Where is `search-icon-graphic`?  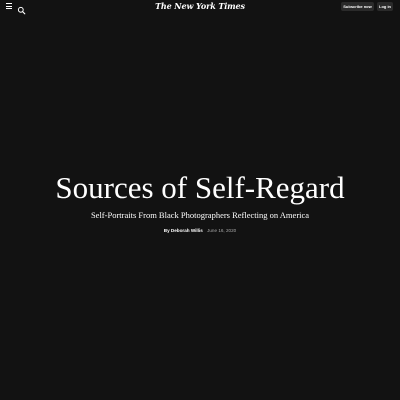 search-icon-graphic is located at coordinates (21, 10).